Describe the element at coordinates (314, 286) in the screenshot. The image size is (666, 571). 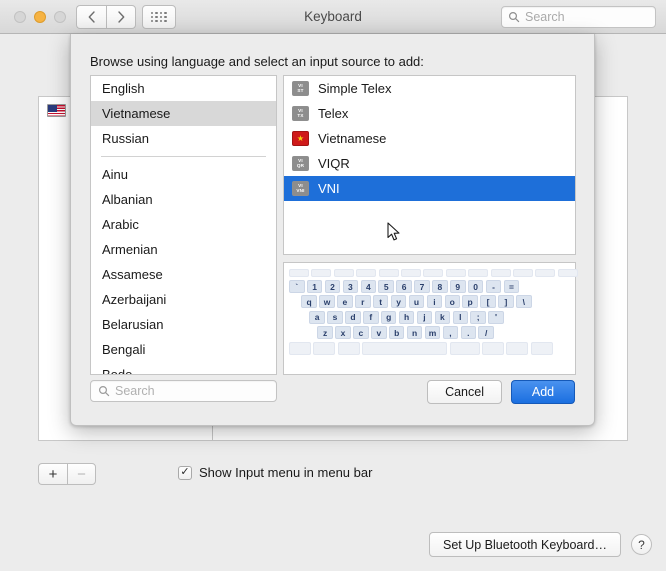
I see `keyboard-key: 1` at that location.